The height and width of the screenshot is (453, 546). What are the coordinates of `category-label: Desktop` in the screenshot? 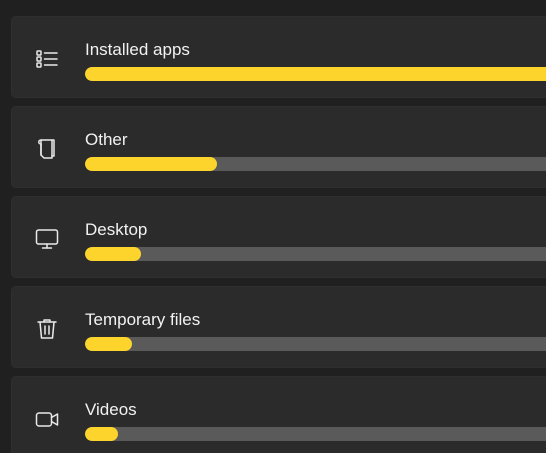 It's located at (116, 229).